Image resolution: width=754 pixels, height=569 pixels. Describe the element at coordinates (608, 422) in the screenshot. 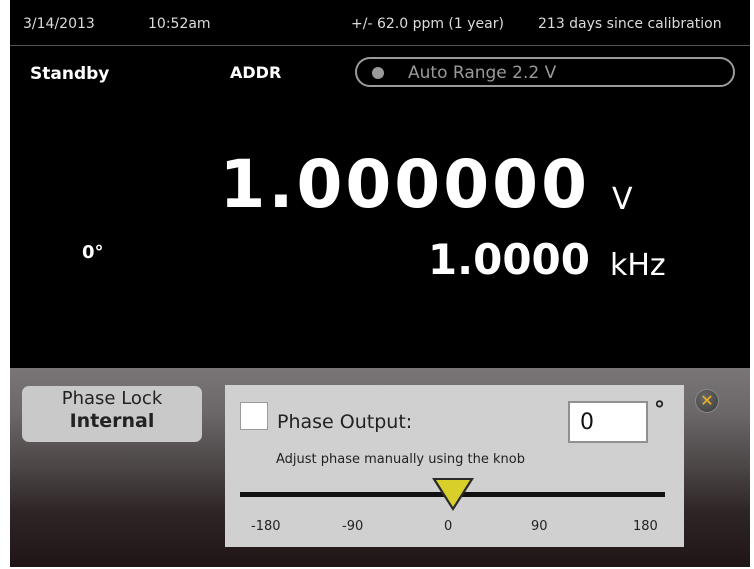

I see `phase-value-input` at that location.